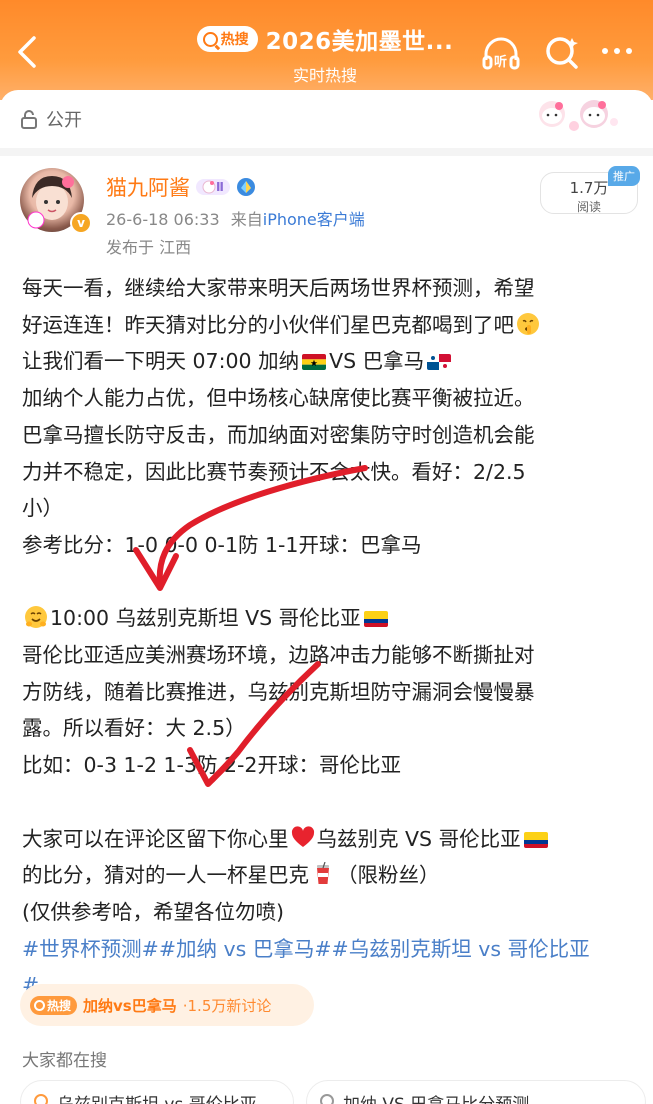 The height and width of the screenshot is (1104, 653). I want to click on body-line: 大家可以在评论区留下你心里 乌兹别克 VS 哥伦比亚, so click(329, 839).